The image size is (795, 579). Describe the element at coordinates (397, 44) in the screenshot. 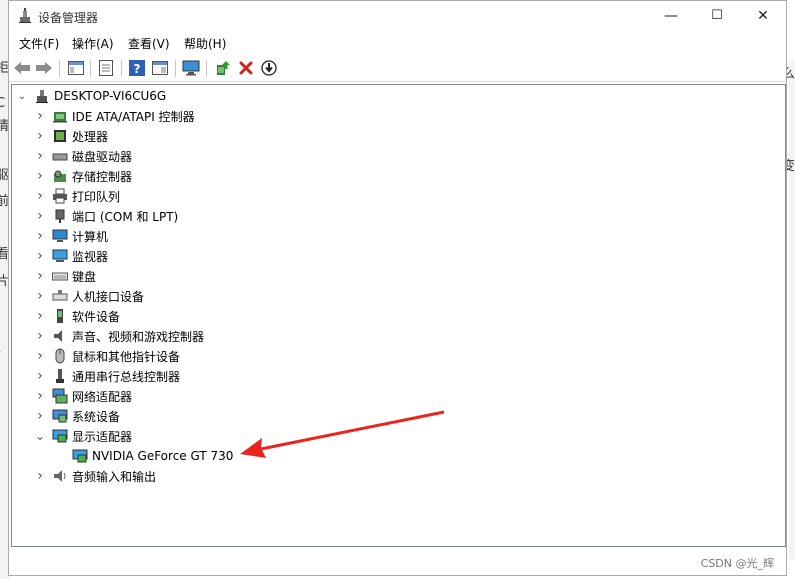

I see `menu-bar: 文件(F) 操作(A) 查看(V) 帮助(H)` at that location.